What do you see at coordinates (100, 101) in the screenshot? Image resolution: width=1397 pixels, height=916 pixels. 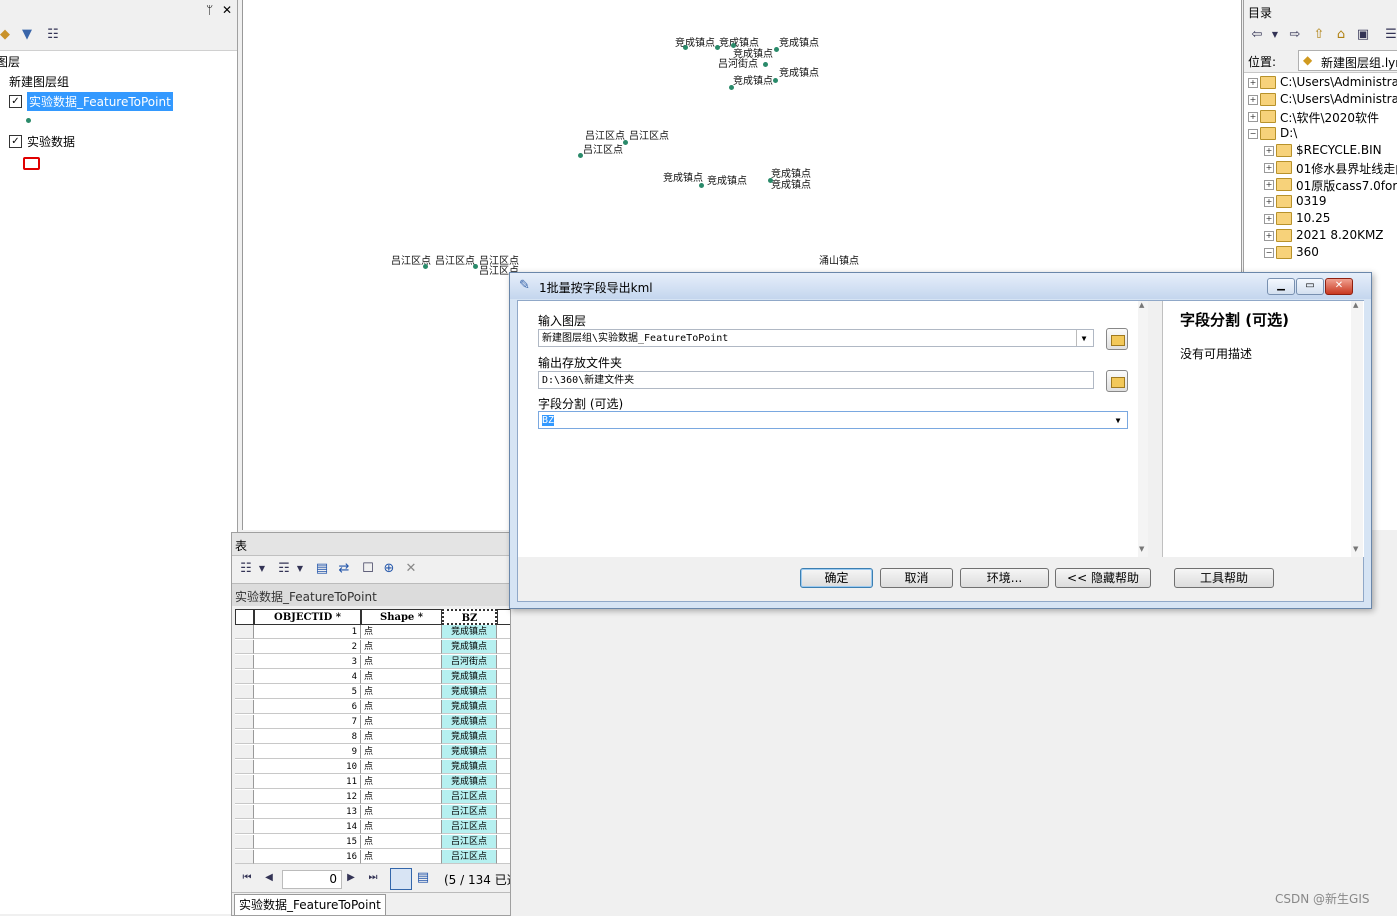 I see `layer1-label: 实验数据_FeatureToPoint` at bounding box center [100, 101].